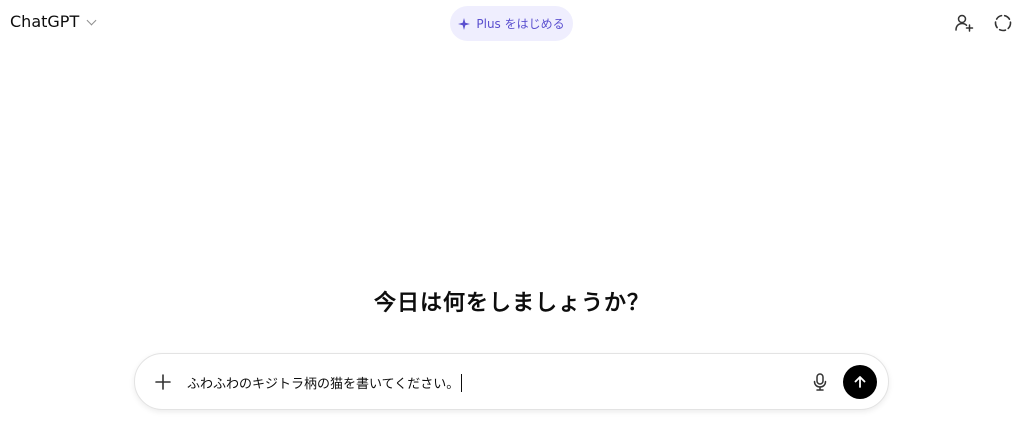  I want to click on add-user-icon, so click(964, 23).